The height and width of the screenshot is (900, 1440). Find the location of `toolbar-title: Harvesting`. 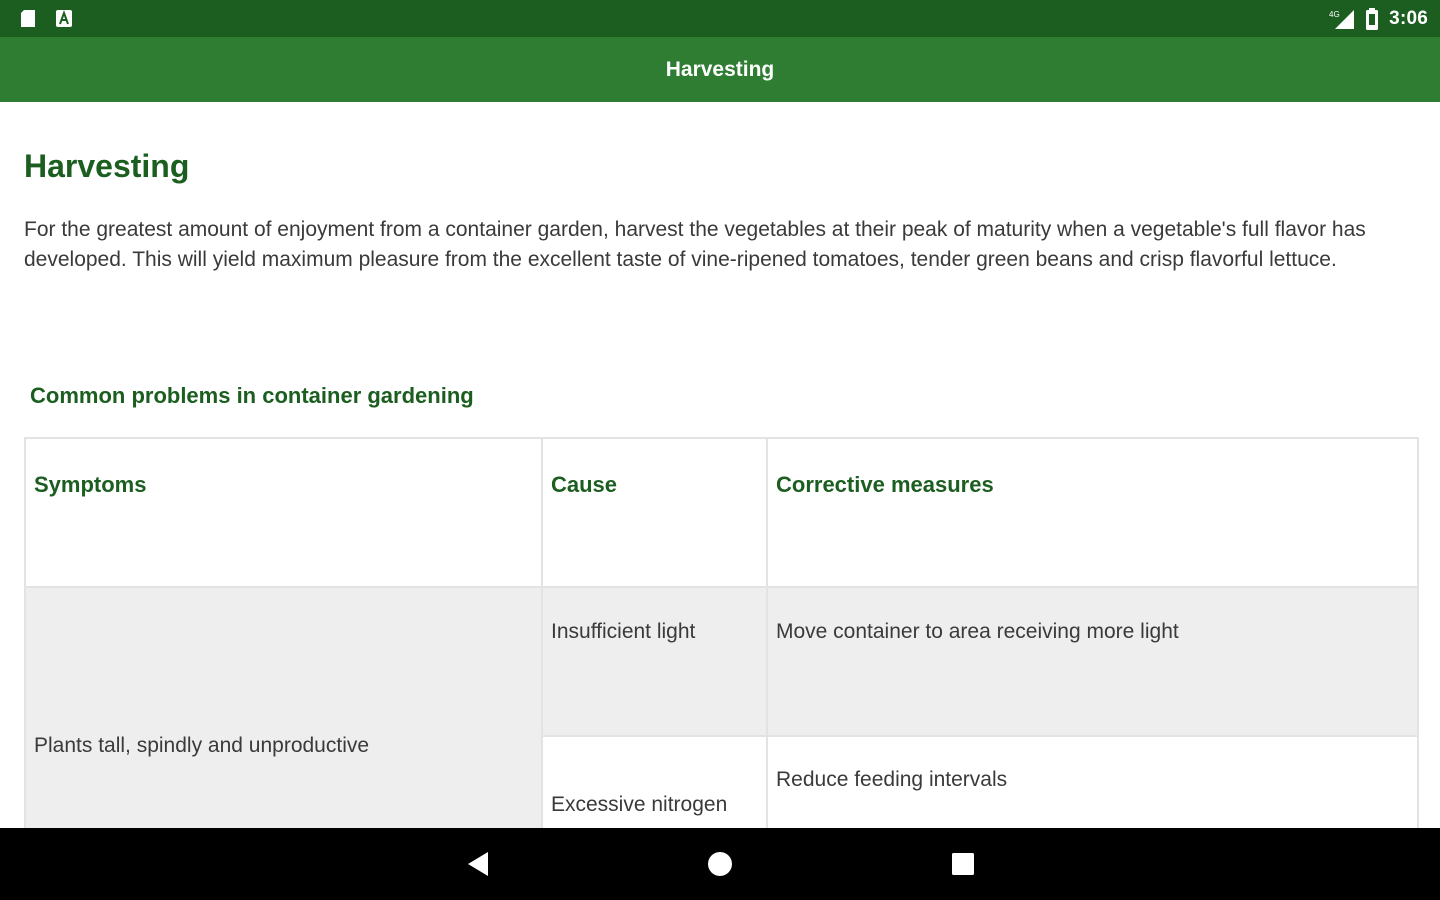

toolbar-title: Harvesting is located at coordinates (720, 69).